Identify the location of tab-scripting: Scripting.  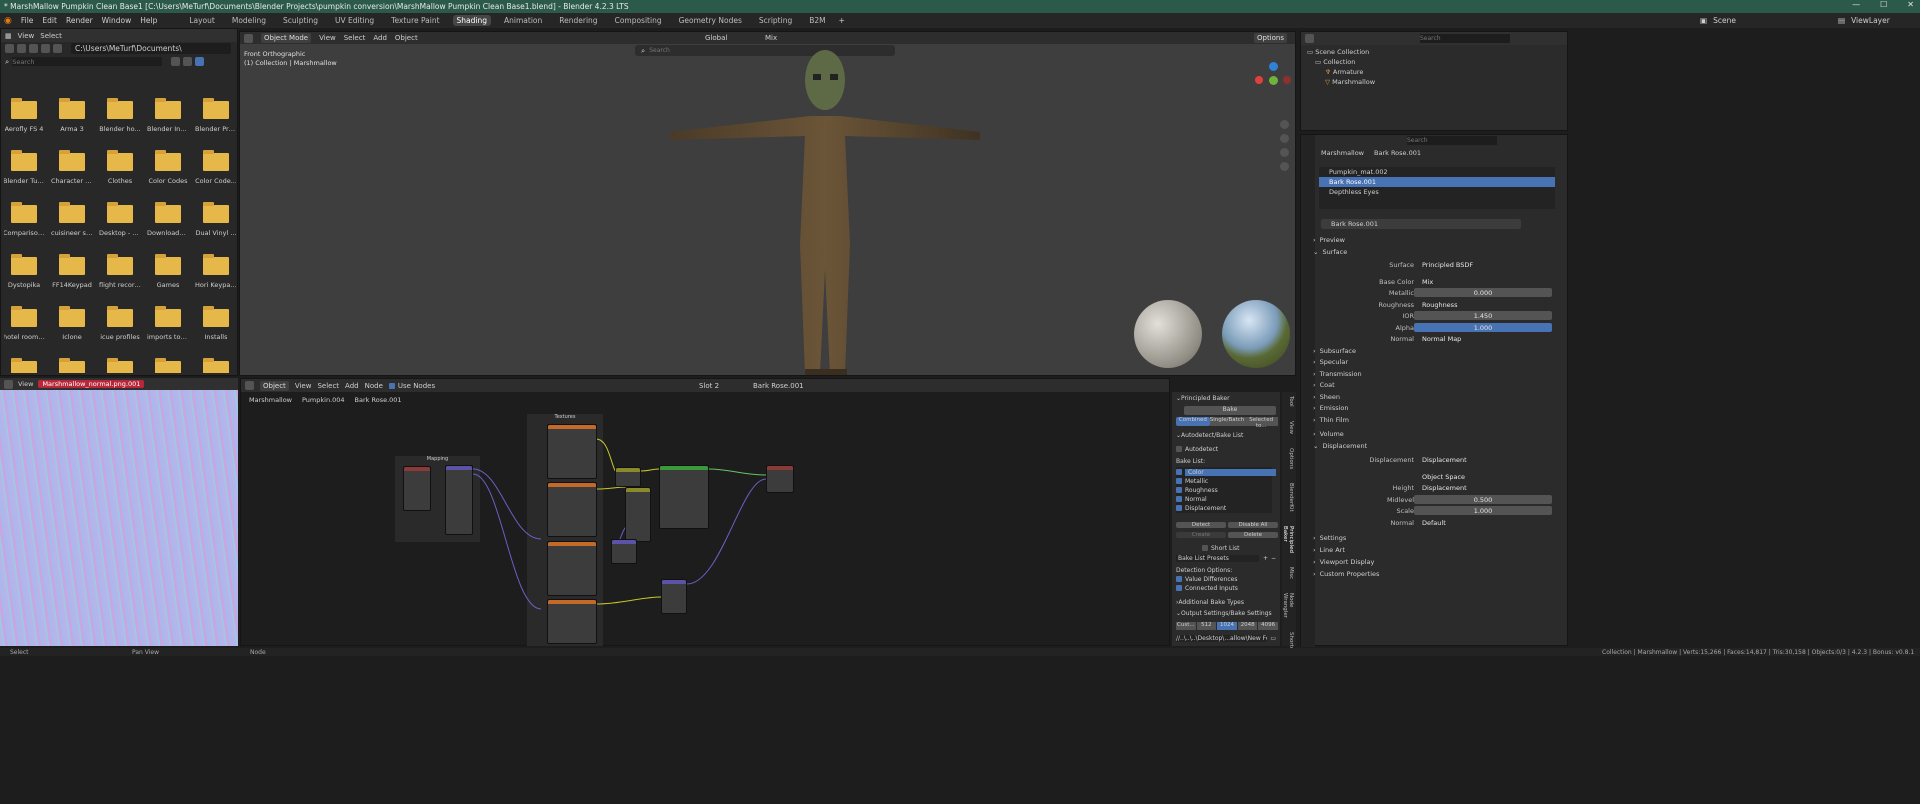
(775, 20).